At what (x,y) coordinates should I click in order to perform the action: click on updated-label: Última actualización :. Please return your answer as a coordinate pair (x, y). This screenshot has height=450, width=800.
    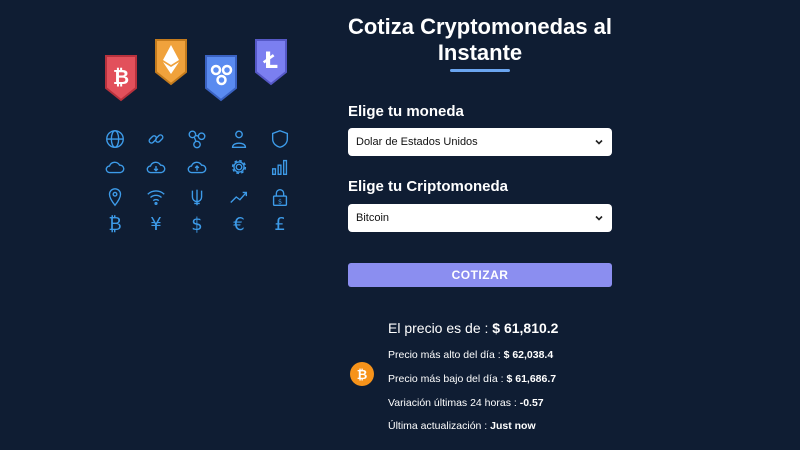
    Looking at the image, I should click on (438, 426).